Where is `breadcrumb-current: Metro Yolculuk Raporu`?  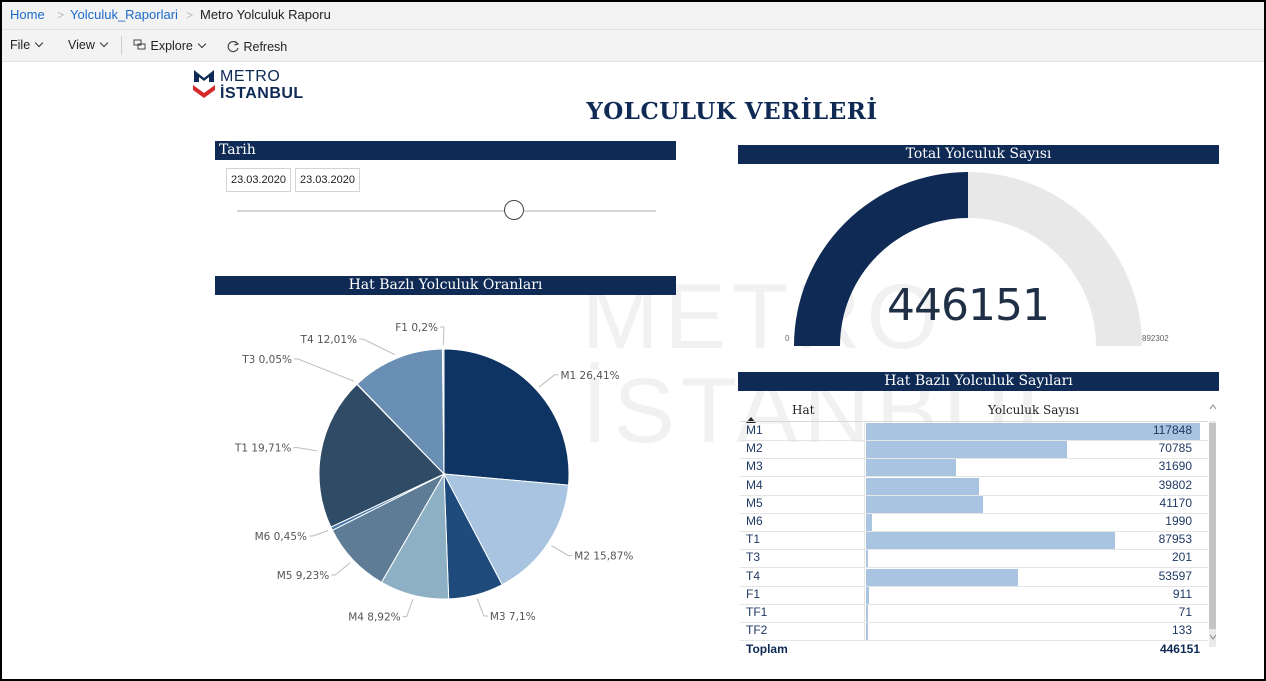 breadcrumb-current: Metro Yolculuk Raporu is located at coordinates (265, 14).